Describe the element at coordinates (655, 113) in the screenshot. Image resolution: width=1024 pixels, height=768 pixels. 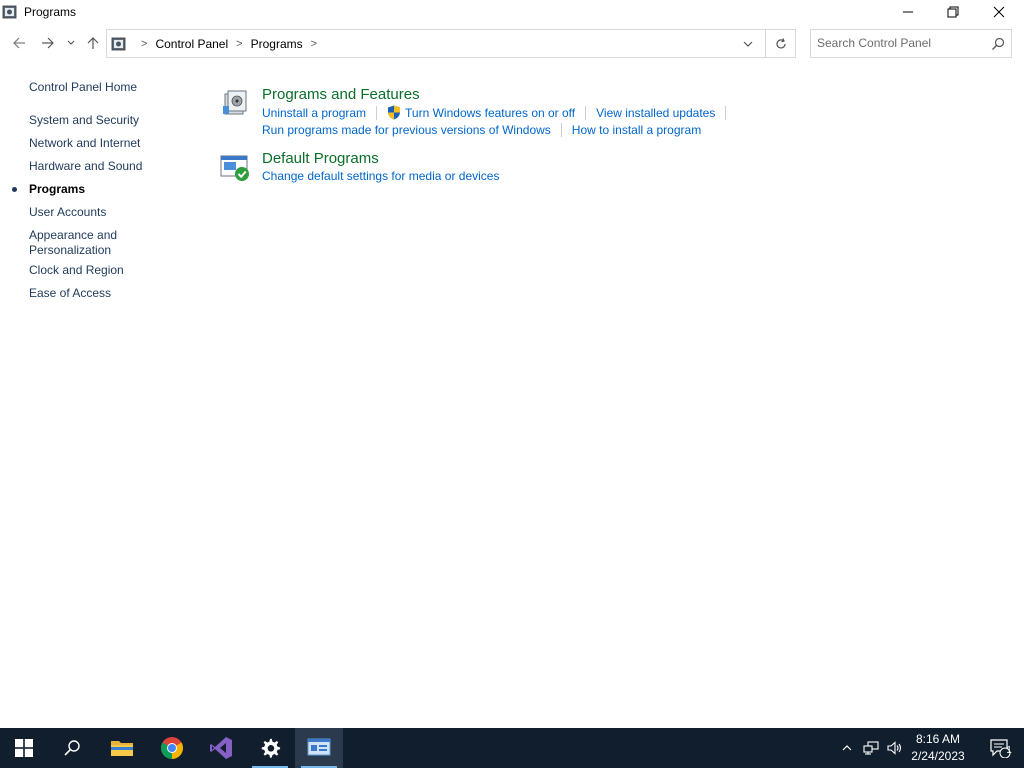
I see `view-installed-updates-link: View installed updates` at that location.